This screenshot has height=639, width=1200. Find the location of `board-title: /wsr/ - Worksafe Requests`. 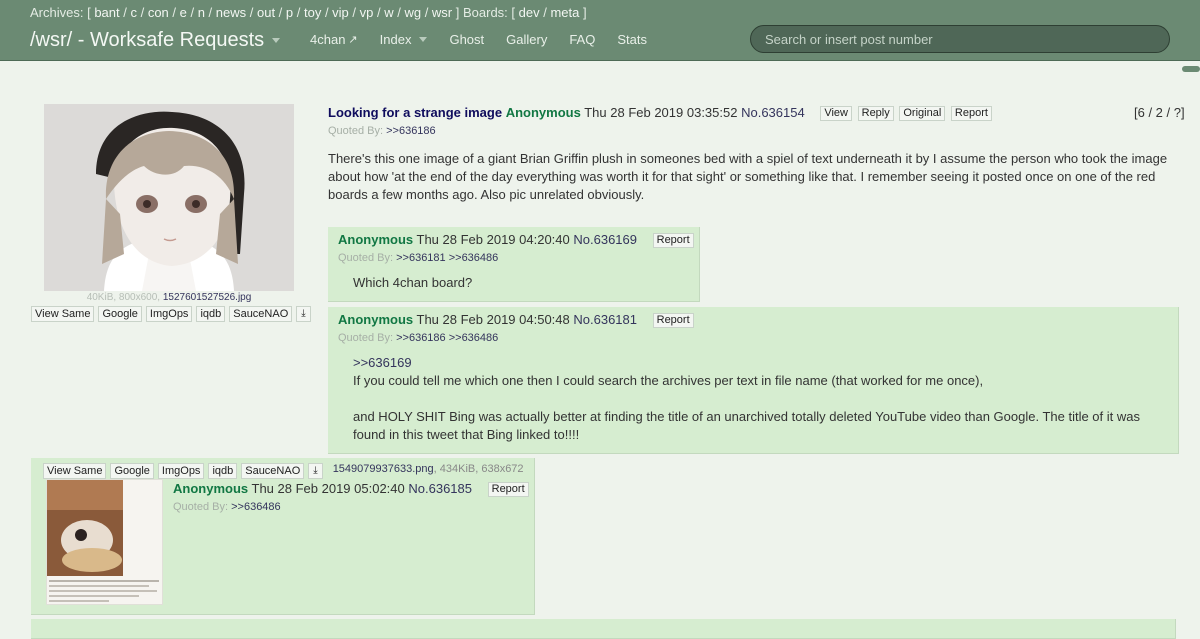

board-title: /wsr/ - Worksafe Requests is located at coordinates (155, 40).